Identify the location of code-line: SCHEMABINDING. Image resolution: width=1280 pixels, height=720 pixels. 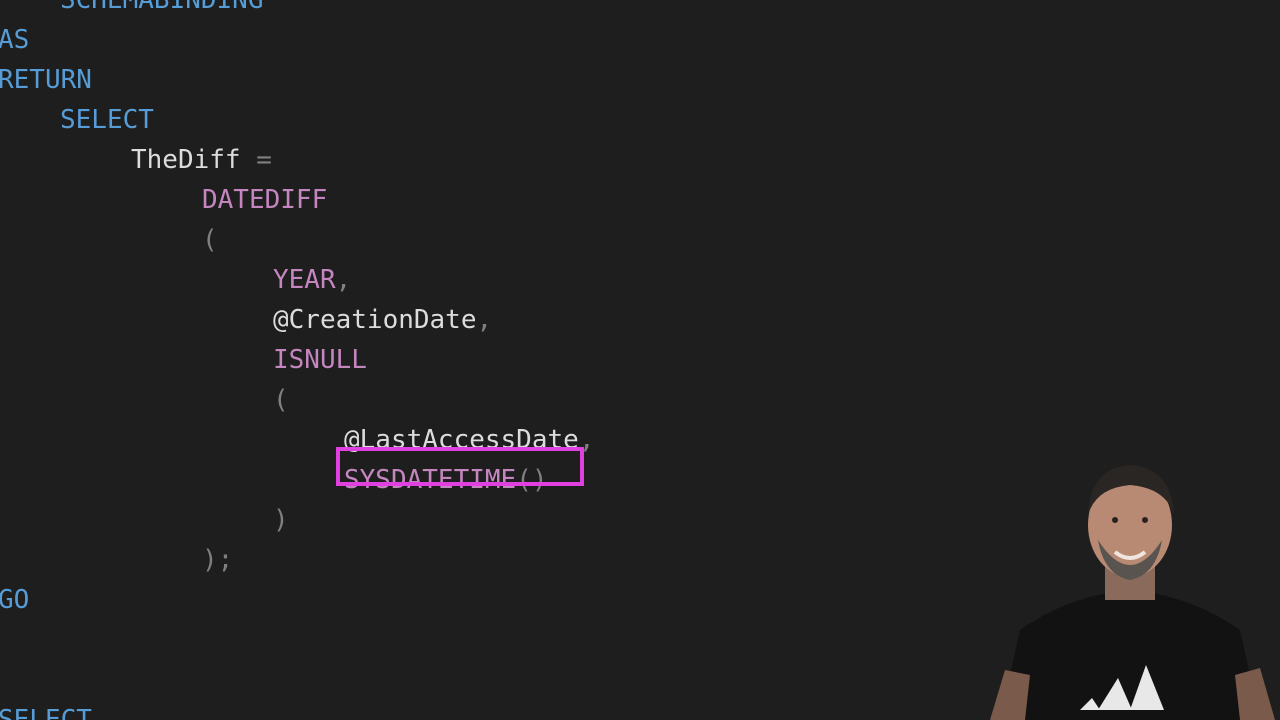
(162, 10).